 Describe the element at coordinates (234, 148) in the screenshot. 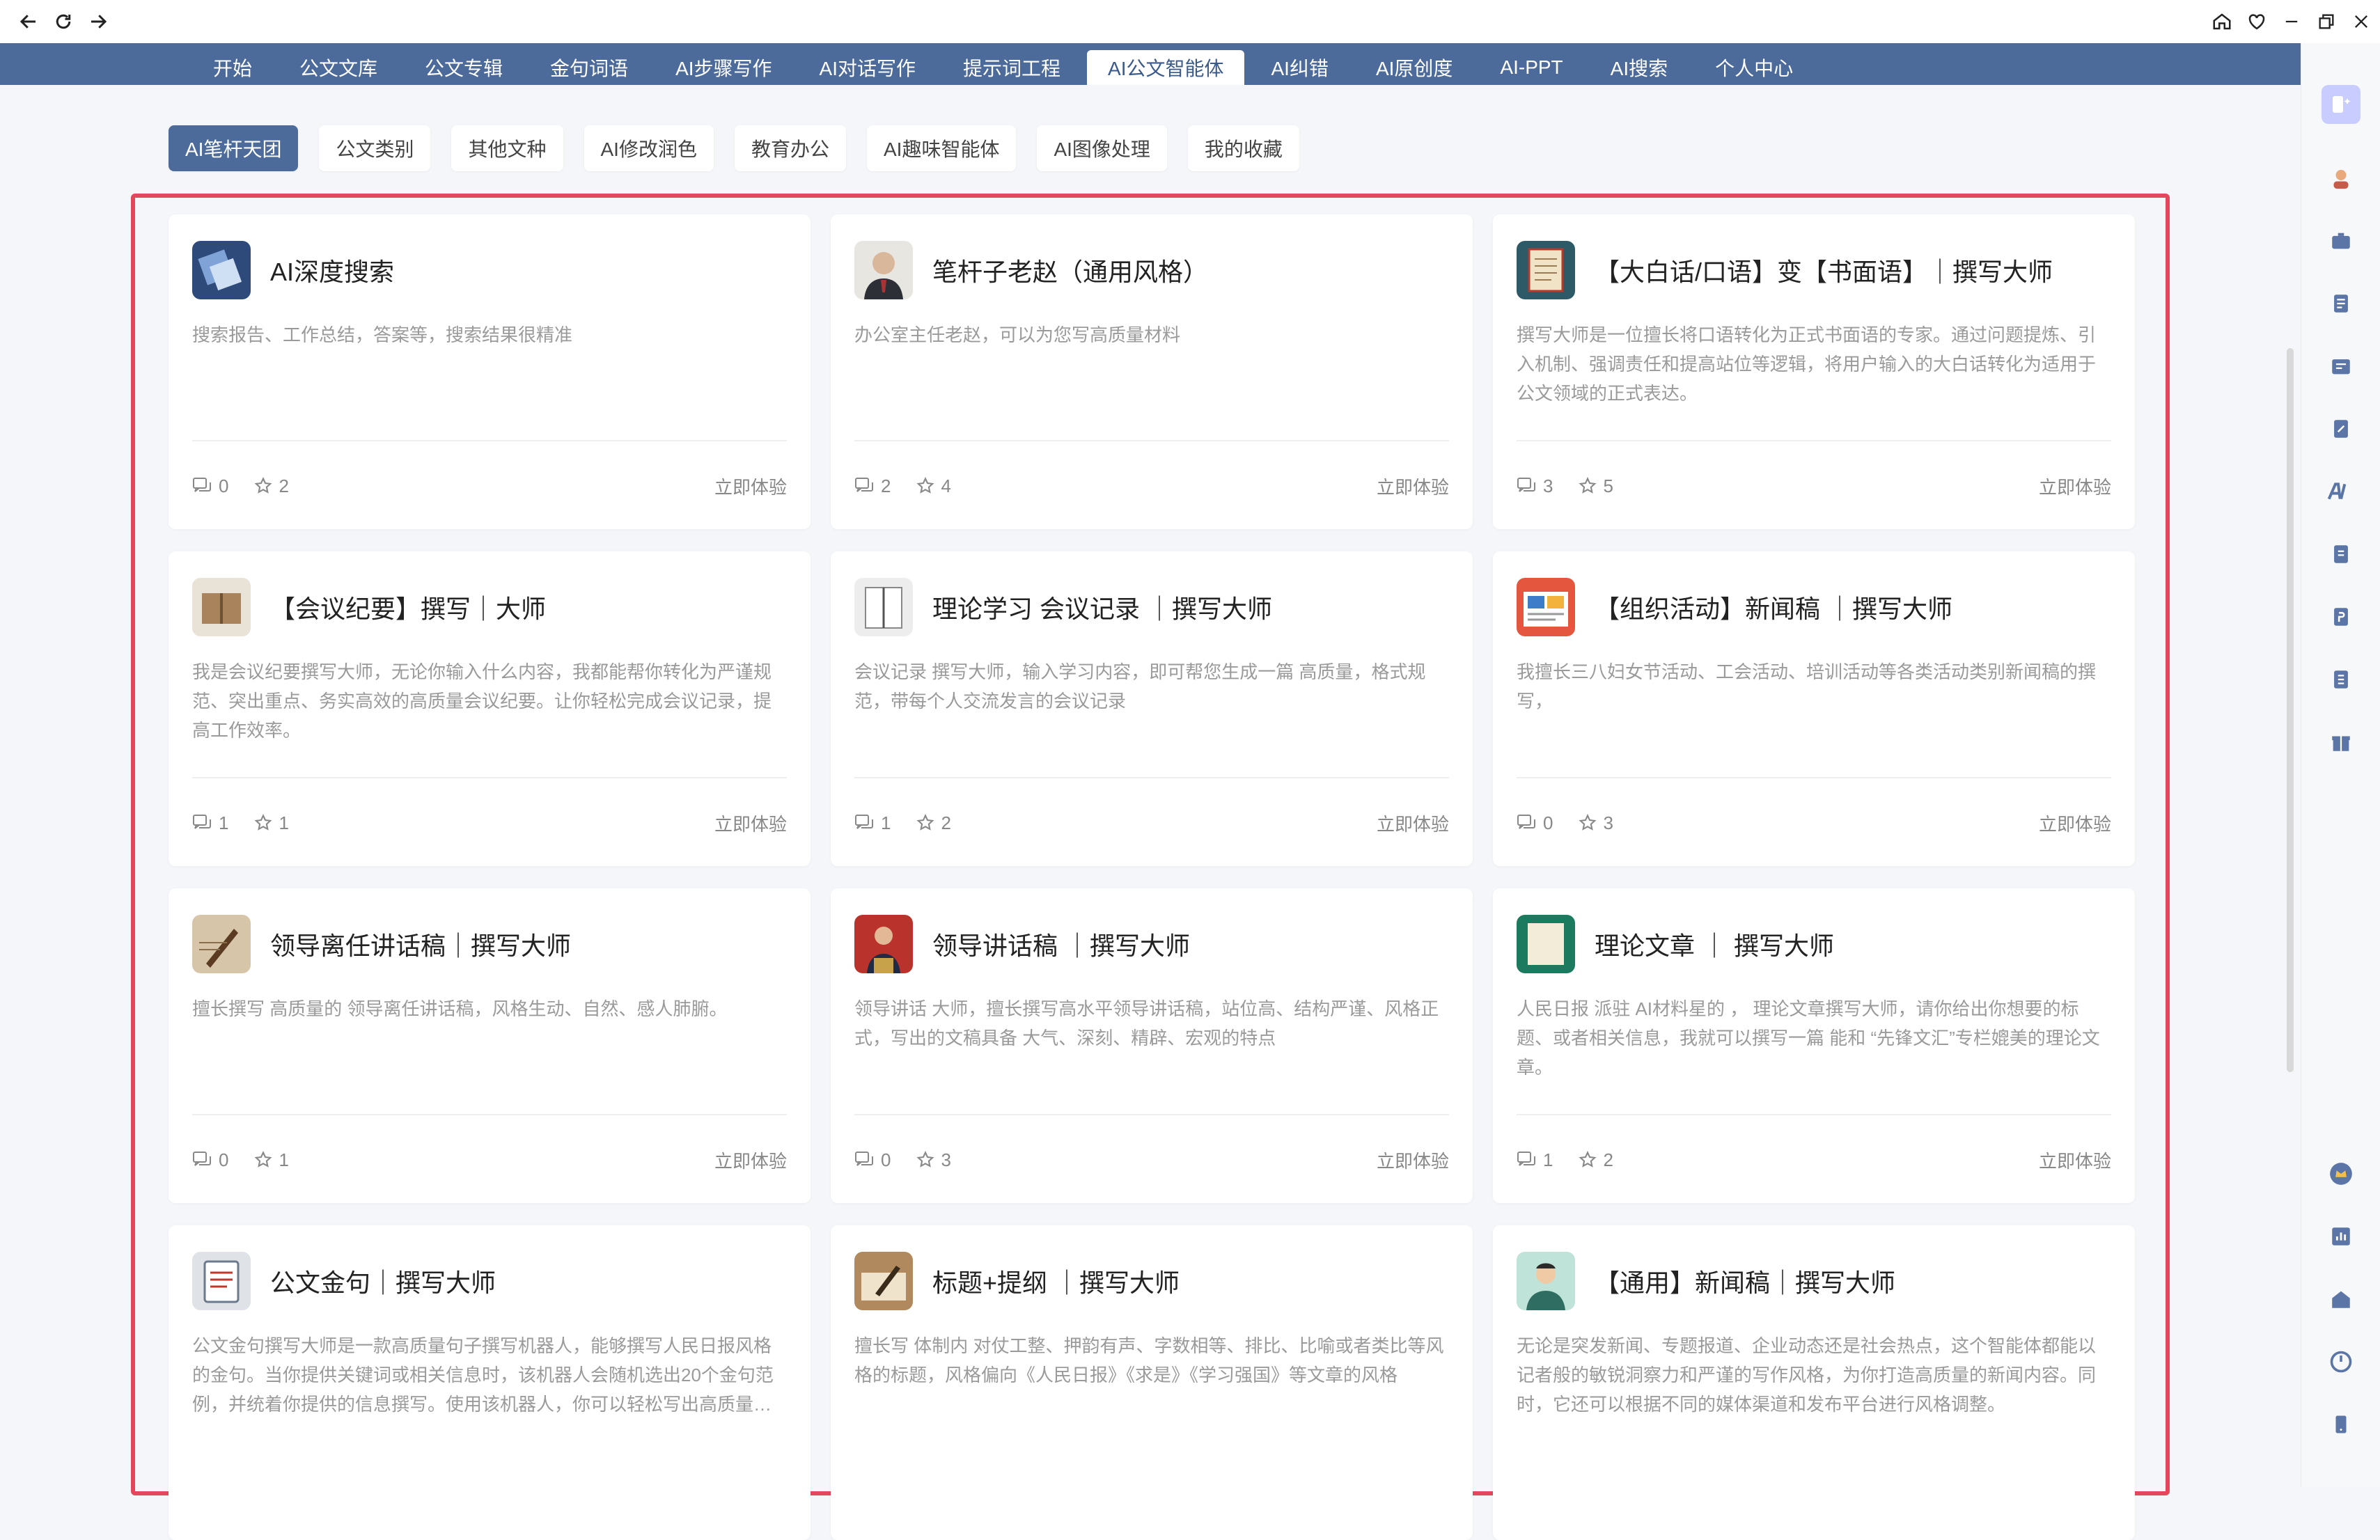

I see `filter-tab: AI笔杆天团` at that location.